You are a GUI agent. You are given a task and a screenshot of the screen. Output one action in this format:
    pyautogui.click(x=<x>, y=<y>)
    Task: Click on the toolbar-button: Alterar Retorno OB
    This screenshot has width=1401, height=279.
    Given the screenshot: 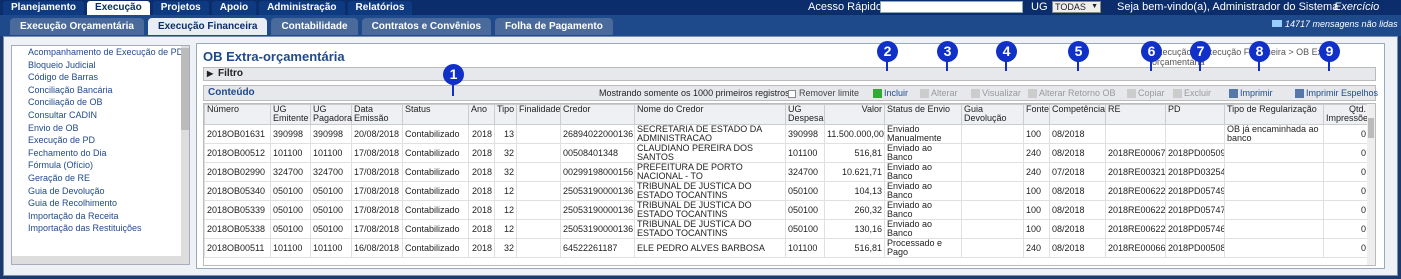 What is the action you would take?
    pyautogui.click(x=1072, y=93)
    